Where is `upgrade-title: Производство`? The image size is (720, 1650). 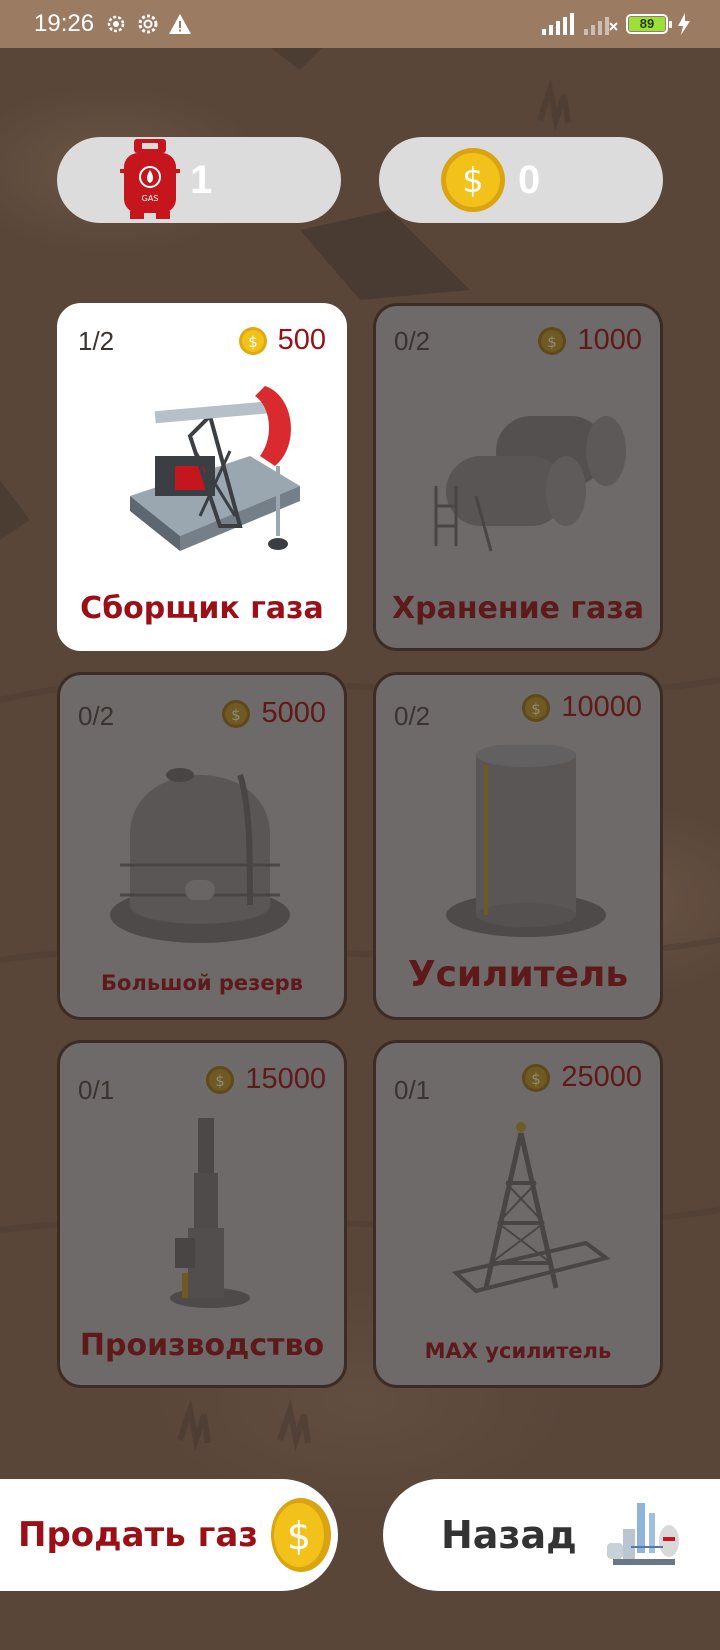 upgrade-title: Производство is located at coordinates (202, 1345).